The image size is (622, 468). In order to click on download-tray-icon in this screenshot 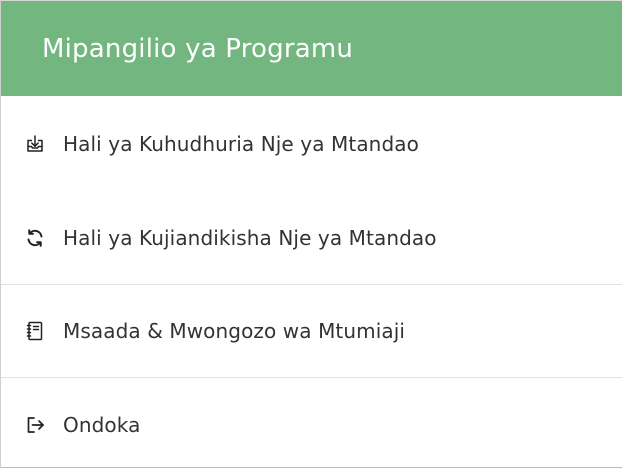, I will do `click(35, 144)`.